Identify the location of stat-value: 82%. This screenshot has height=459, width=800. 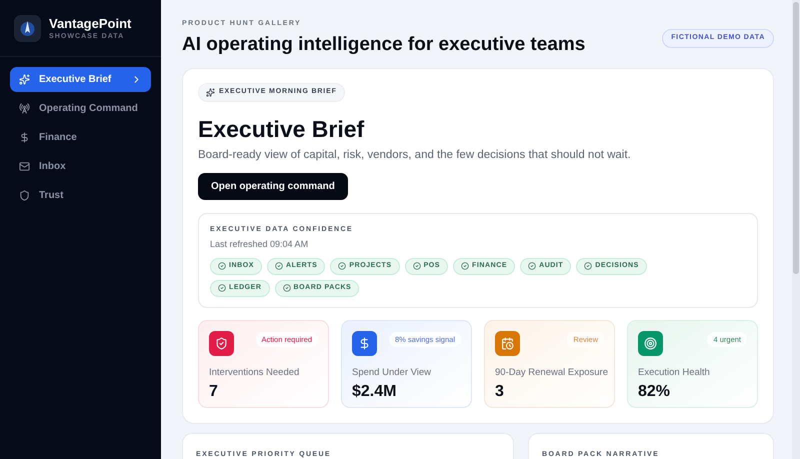
(655, 392).